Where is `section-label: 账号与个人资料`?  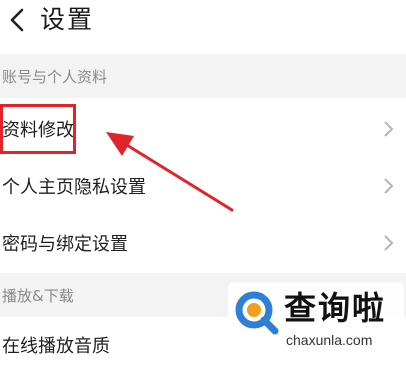
section-label: 账号与个人资料 is located at coordinates (55, 77).